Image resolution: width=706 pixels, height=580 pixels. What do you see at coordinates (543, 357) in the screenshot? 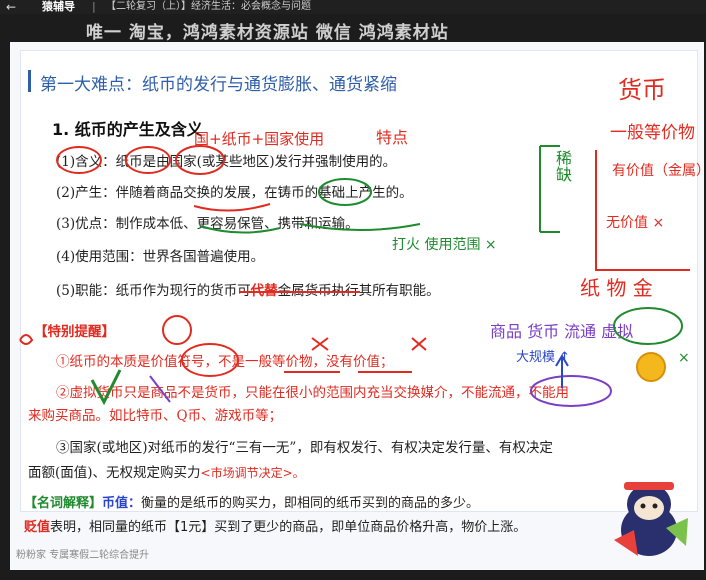
I see `annotation-large-scale: 大规模 ↑` at bounding box center [543, 357].